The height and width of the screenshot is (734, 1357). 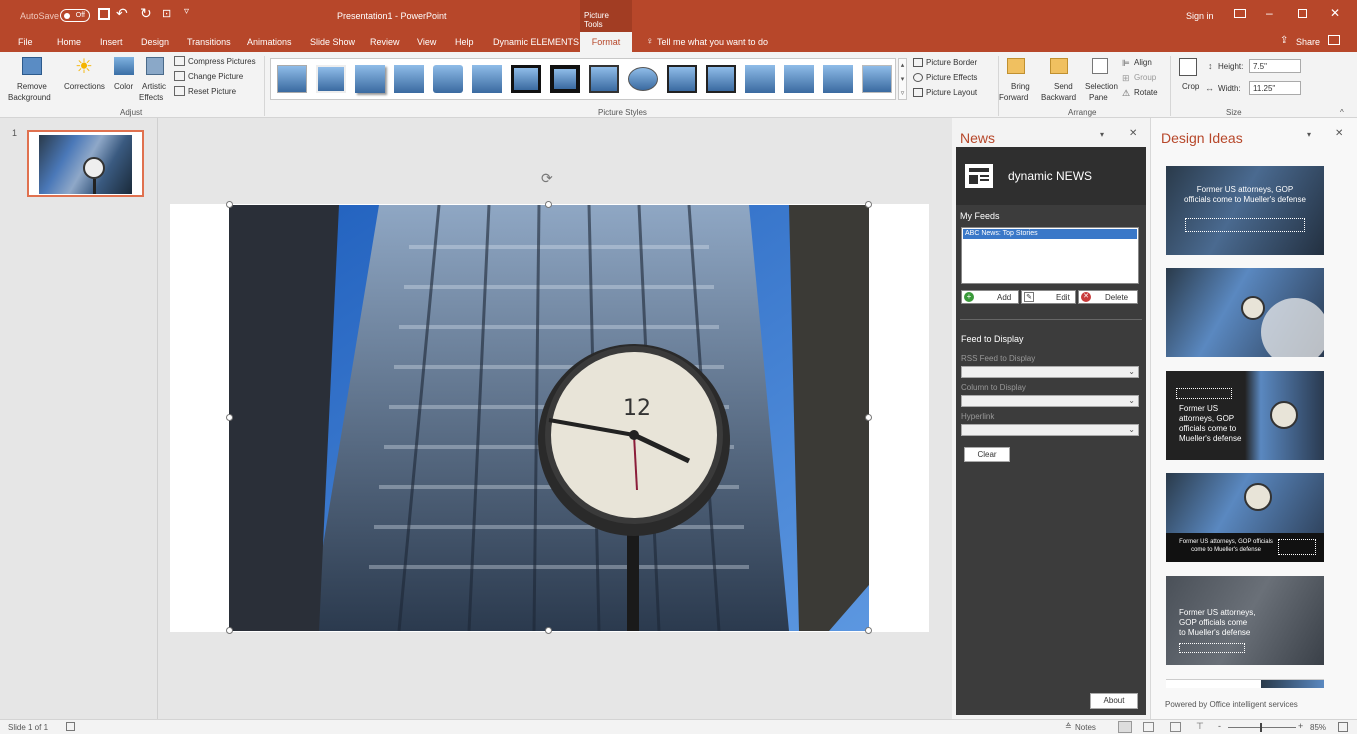 I want to click on tab-home: Home, so click(x=69, y=42).